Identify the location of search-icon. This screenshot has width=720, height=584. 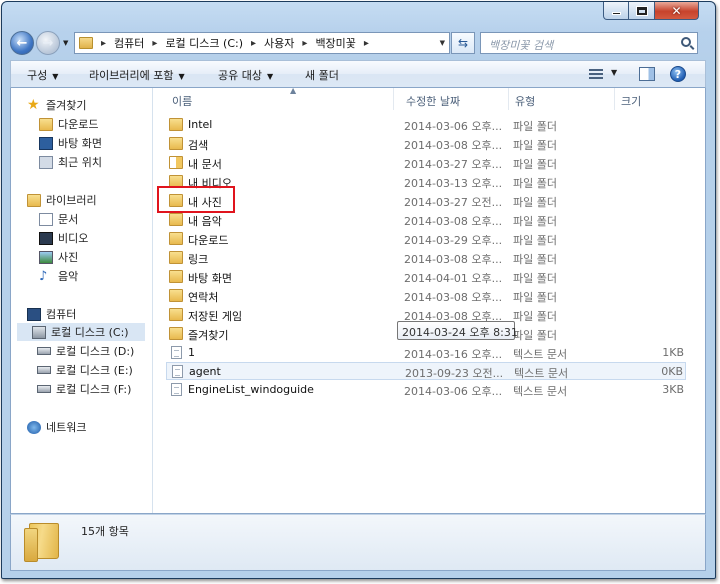
(686, 42).